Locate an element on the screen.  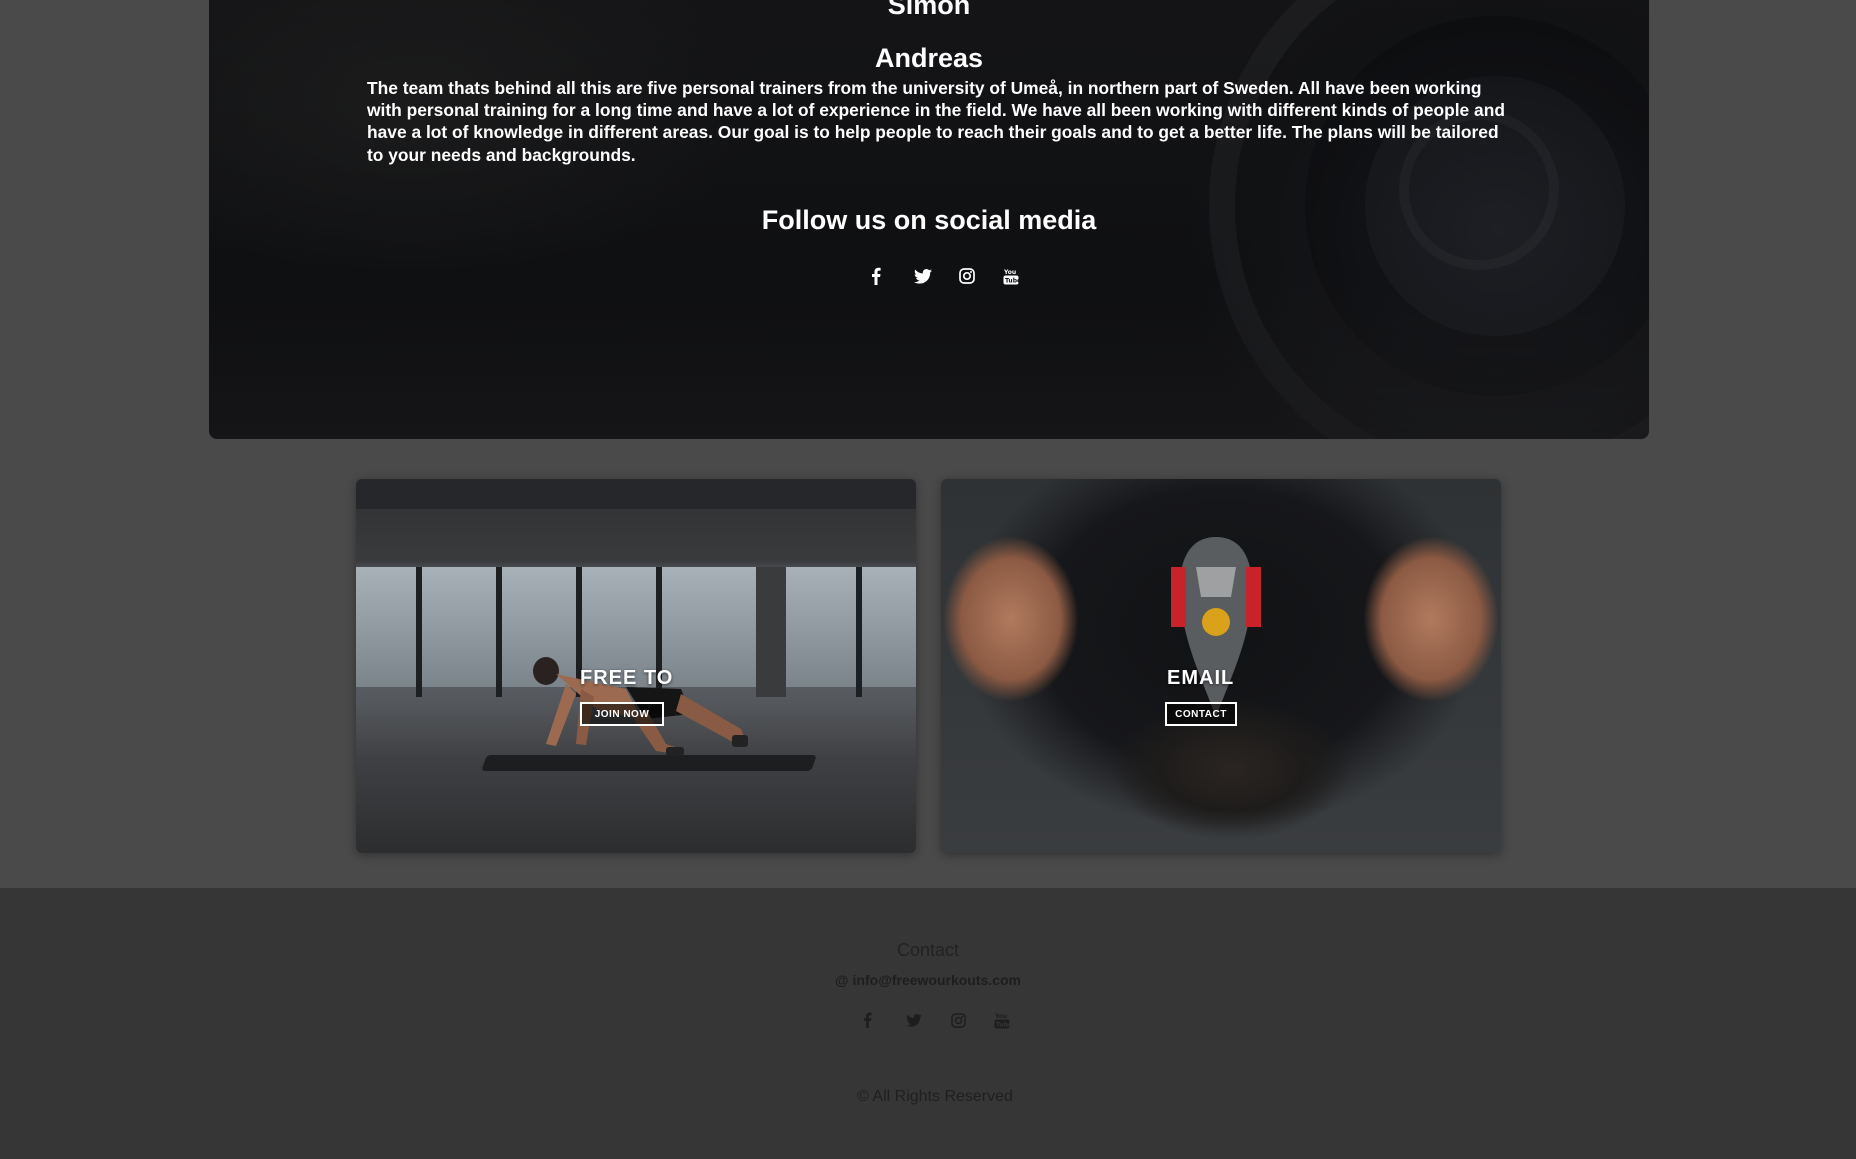
footer-copyright: © All Rights Reserved is located at coordinates (935, 1096).